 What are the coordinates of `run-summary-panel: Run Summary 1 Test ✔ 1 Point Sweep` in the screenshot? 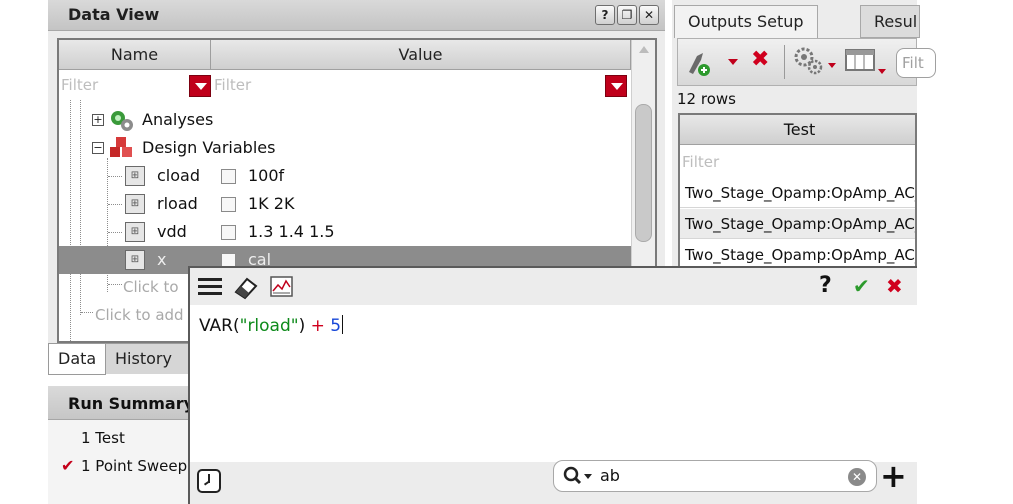 It's located at (121, 445).